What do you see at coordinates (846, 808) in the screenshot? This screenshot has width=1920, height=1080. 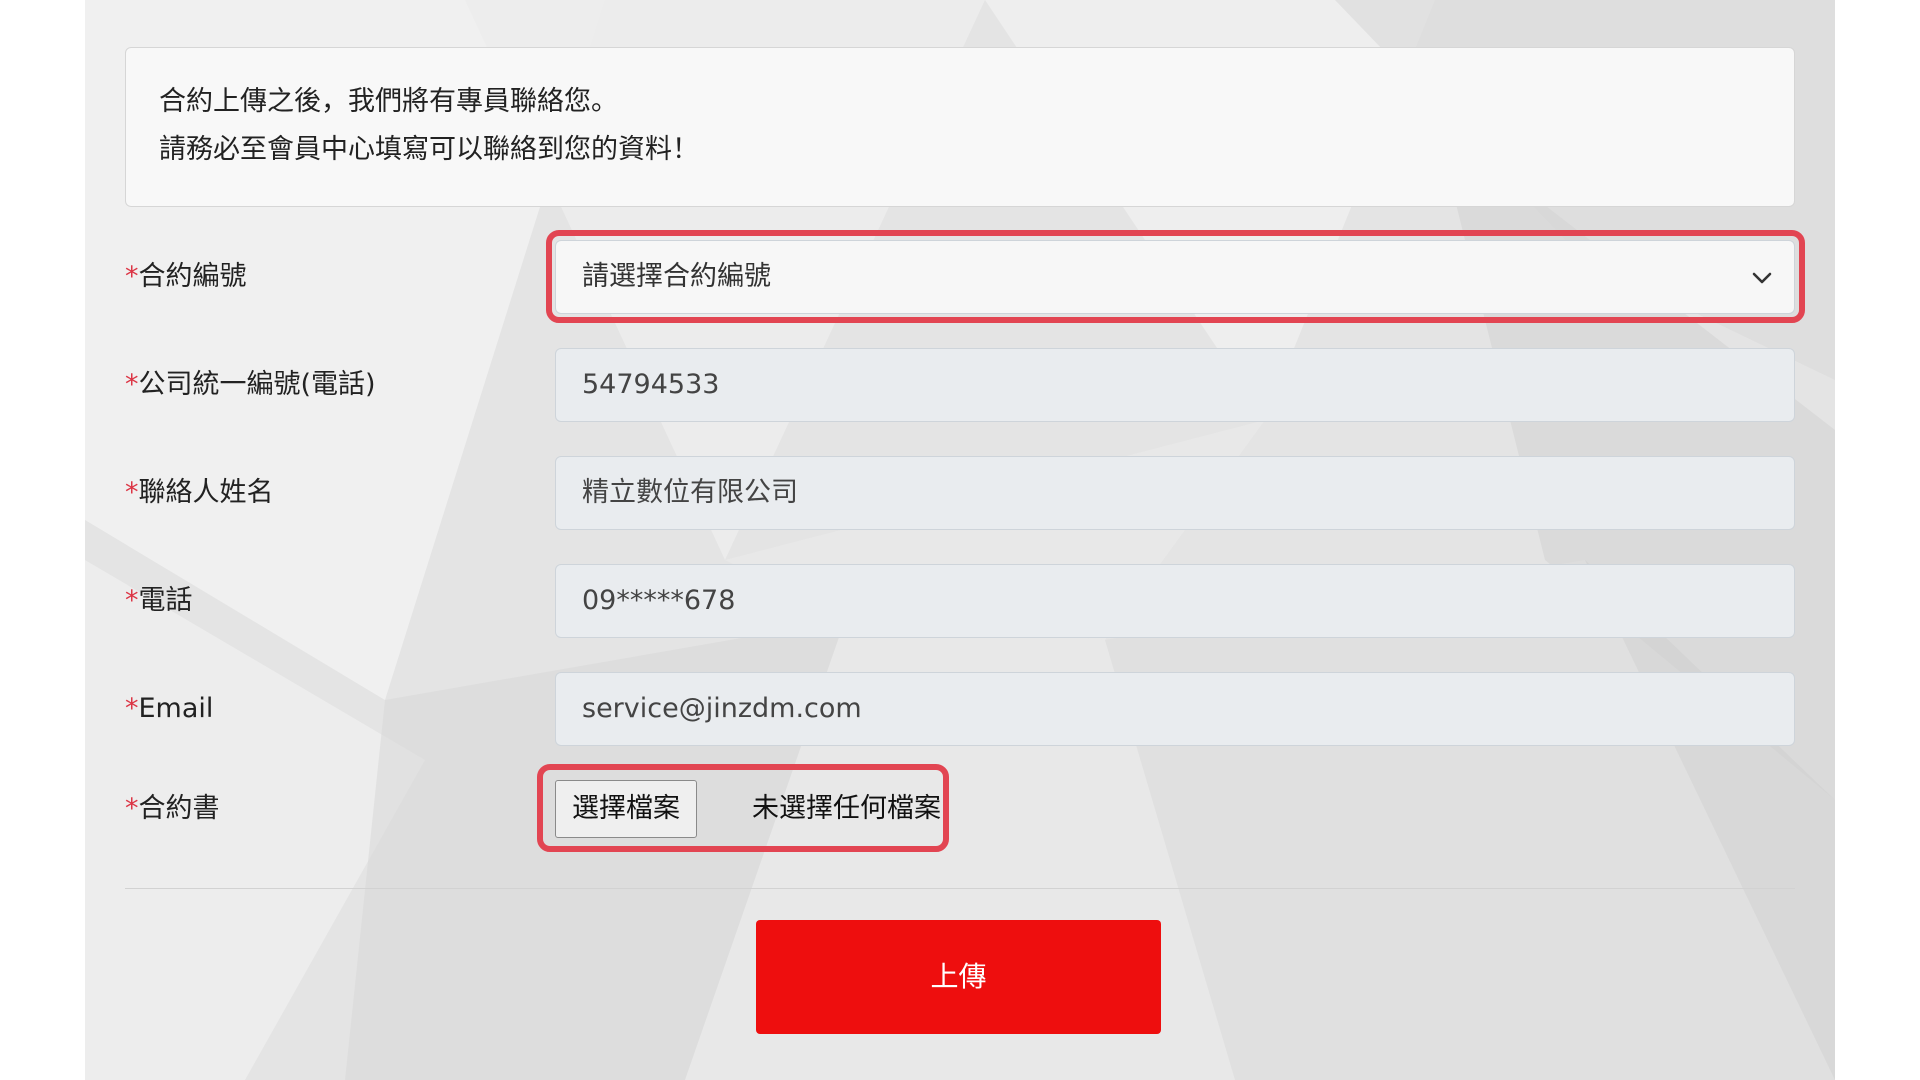 I see `file-status-text: 未選擇任何檔案` at bounding box center [846, 808].